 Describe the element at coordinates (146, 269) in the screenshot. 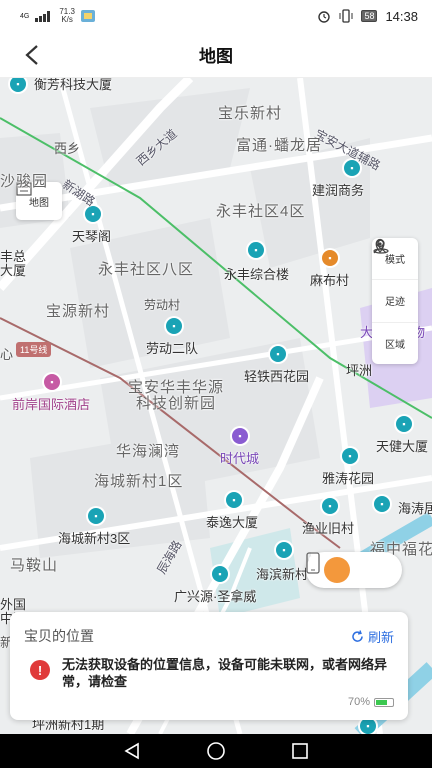

I see `map-label: 永丰社区八区` at that location.